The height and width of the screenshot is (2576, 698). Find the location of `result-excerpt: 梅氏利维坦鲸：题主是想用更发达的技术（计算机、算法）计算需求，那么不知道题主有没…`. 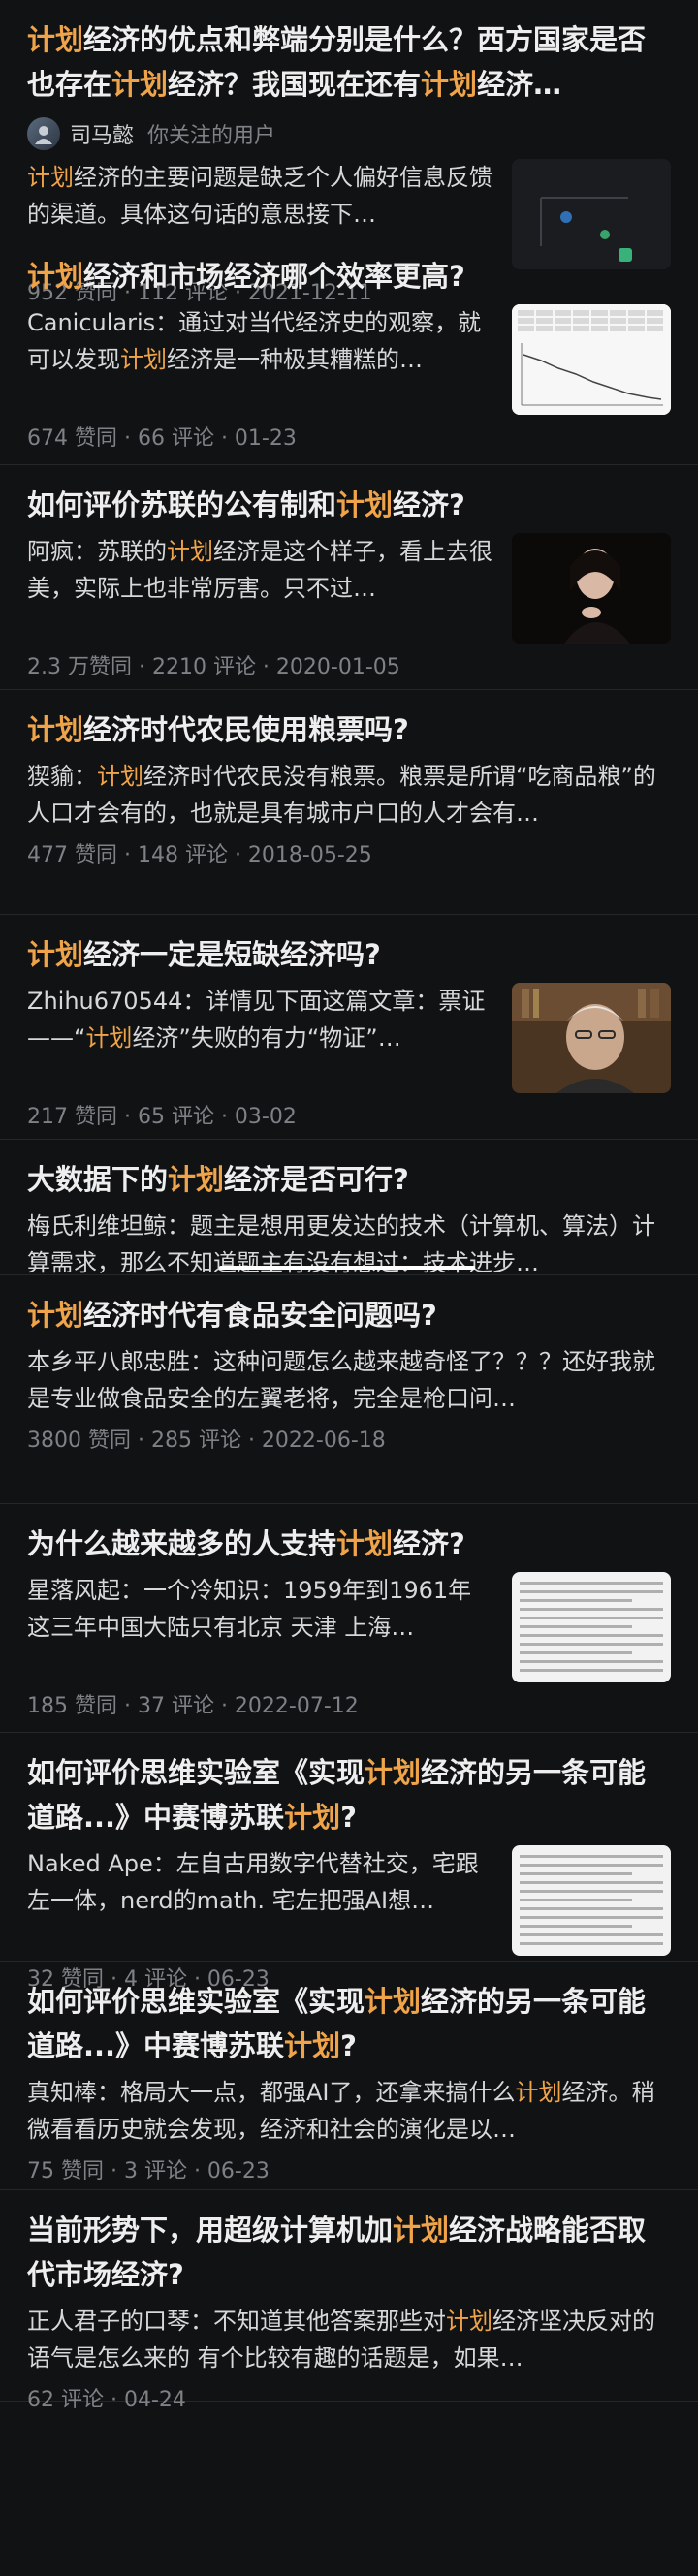

result-excerpt: 梅氏利维坦鲸：题主是想用更发达的技术（计算机、算法）计算需求，那么不知道题主有没… is located at coordinates (349, 1244).